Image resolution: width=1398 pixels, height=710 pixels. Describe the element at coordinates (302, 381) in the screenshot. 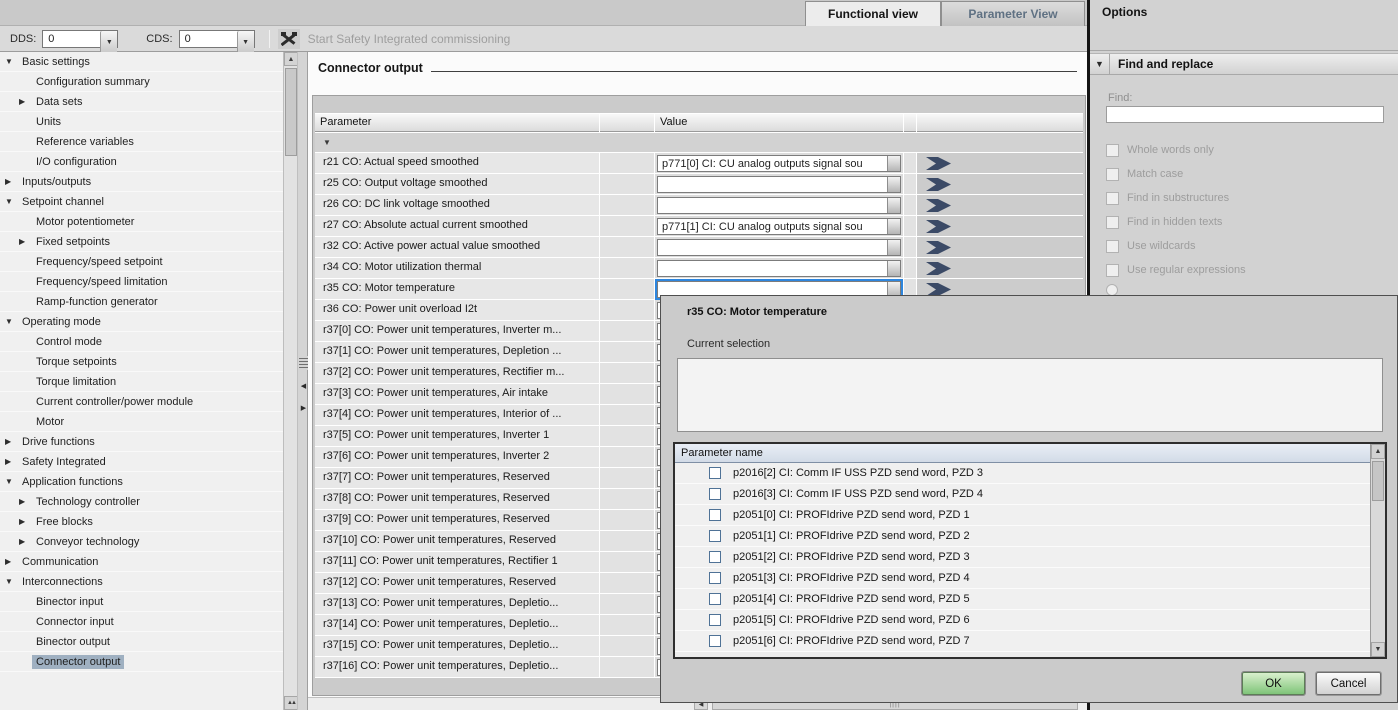

I see `pane-splitter: ◀ ▶` at that location.